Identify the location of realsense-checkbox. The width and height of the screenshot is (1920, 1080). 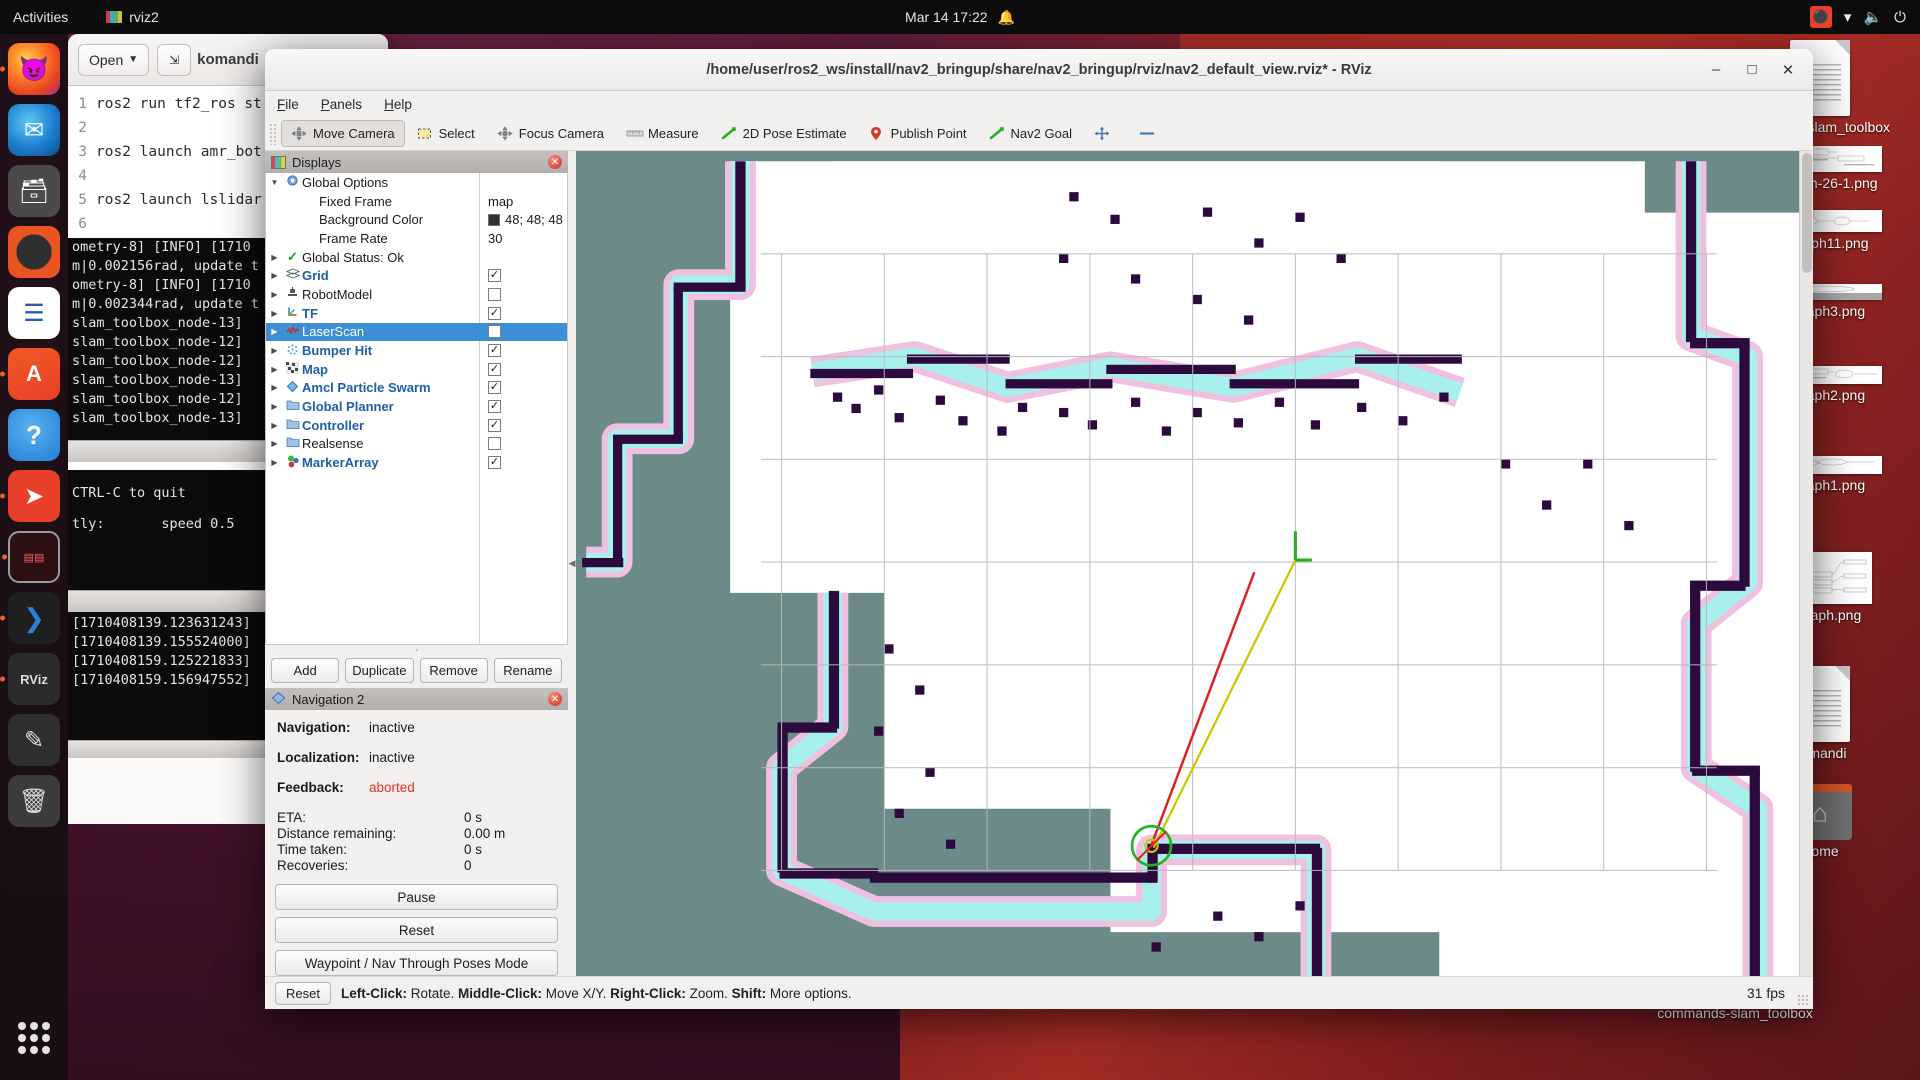
(494, 444).